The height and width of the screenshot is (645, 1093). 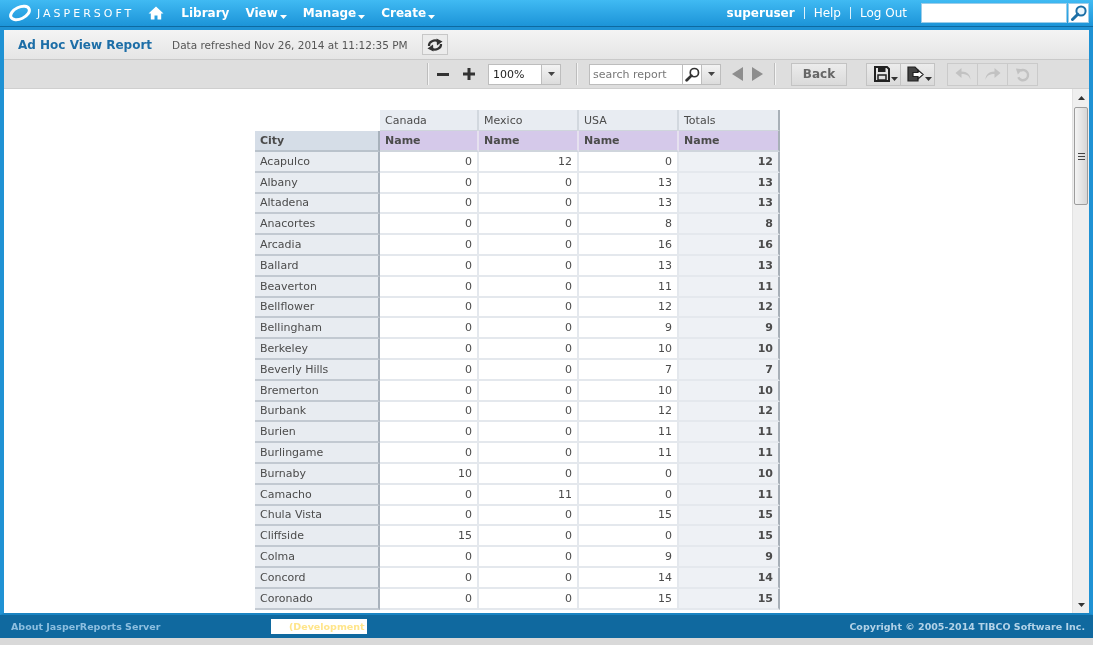 I want to click on refresh-status-text: Data refreshed Nov 26, 2014 at 11:12:35 PM, so click(x=290, y=44).